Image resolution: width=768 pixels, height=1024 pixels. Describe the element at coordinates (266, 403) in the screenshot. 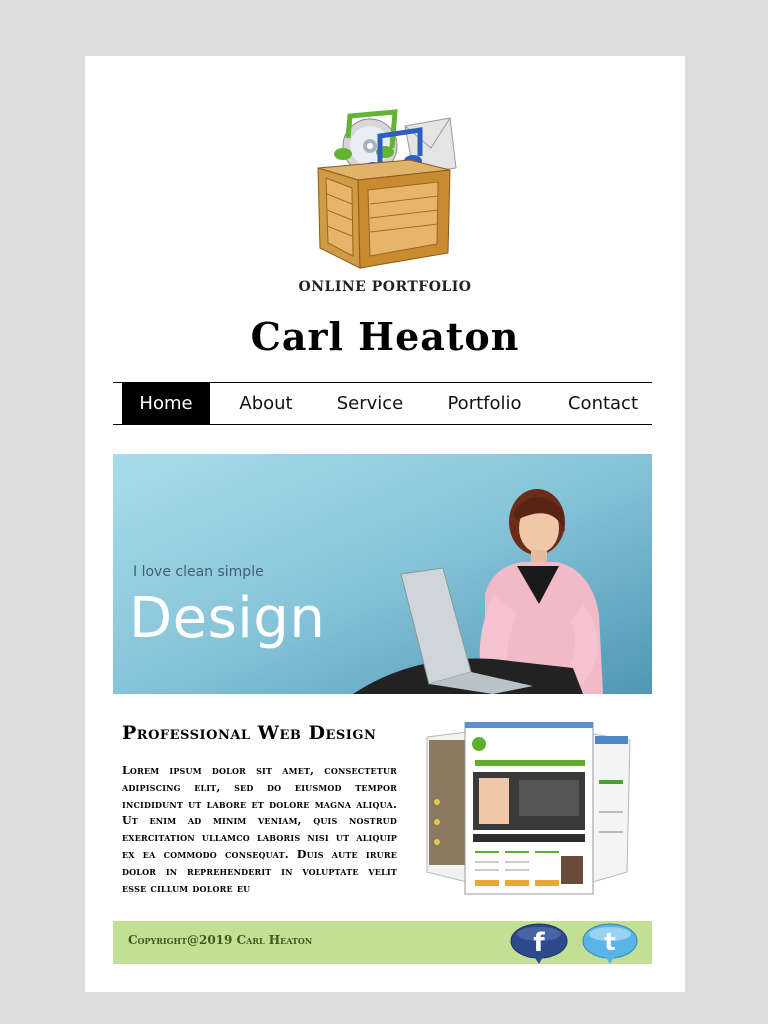

I see `nav-item-about: About` at that location.